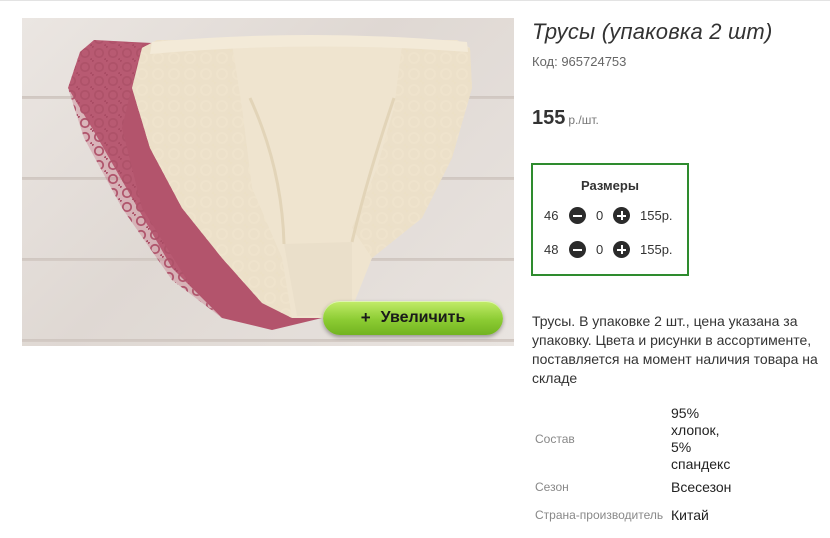 The width and height of the screenshot is (830, 538). I want to click on spec-value: Китай, so click(690, 514).